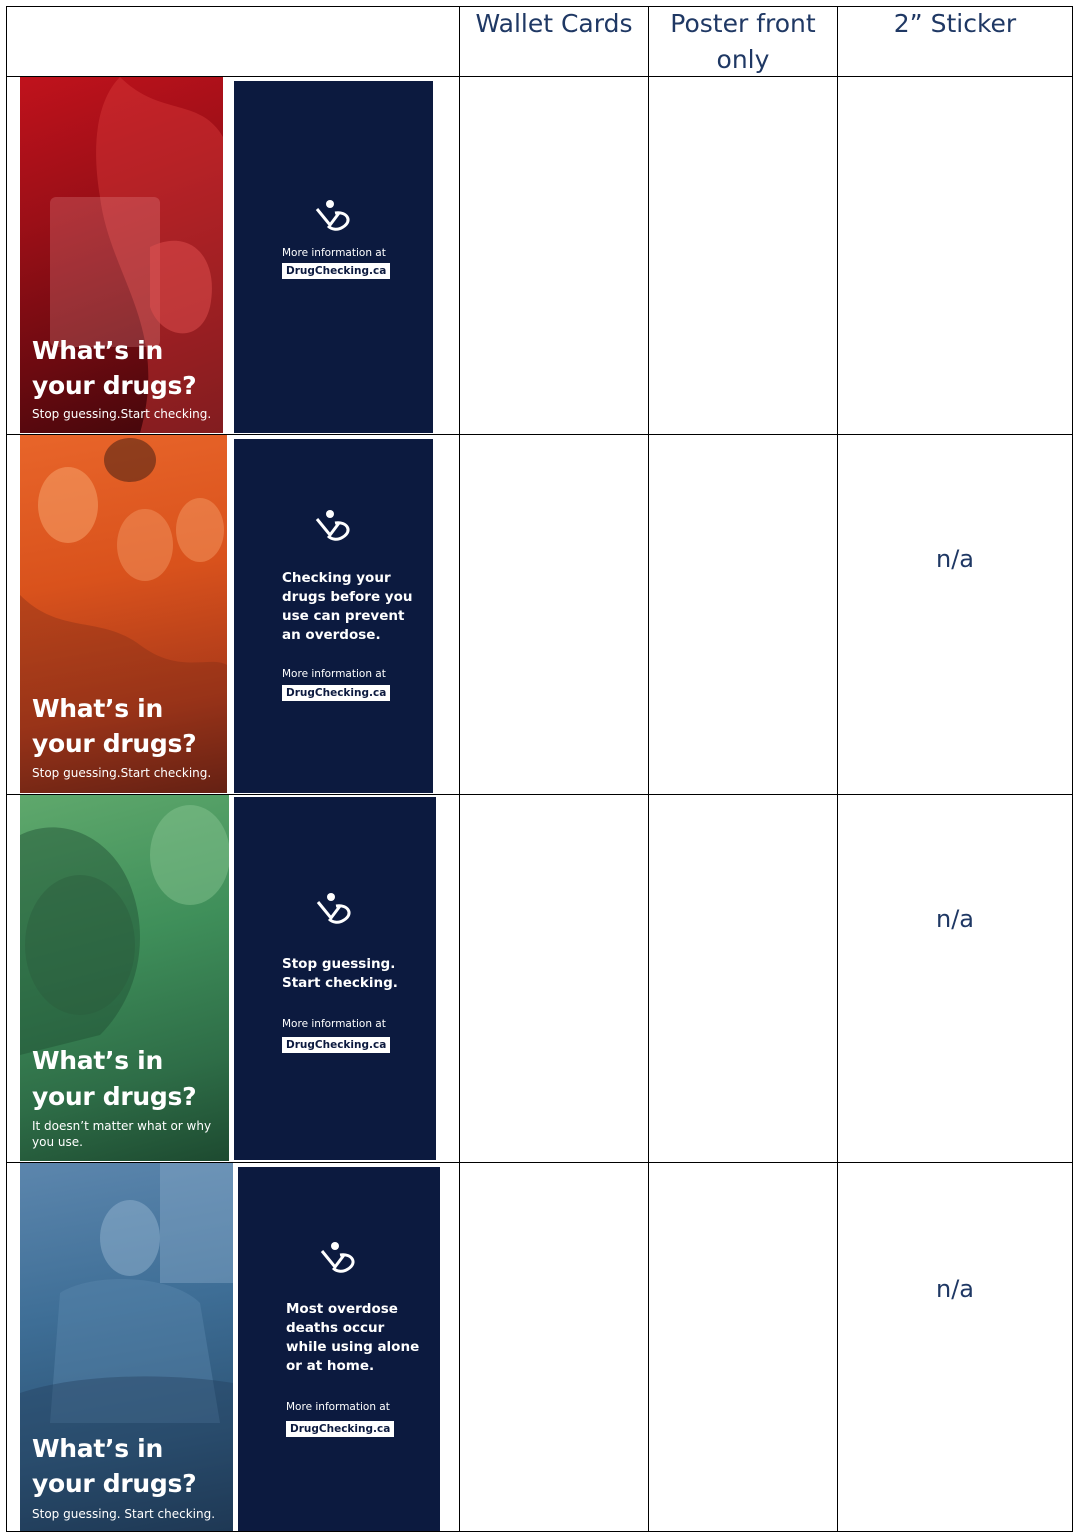 Image resolution: width=1073 pixels, height=1532 pixels. What do you see at coordinates (122, 1134) in the screenshot?
I see `tagline: It doesn’t matter what or why you use.` at bounding box center [122, 1134].